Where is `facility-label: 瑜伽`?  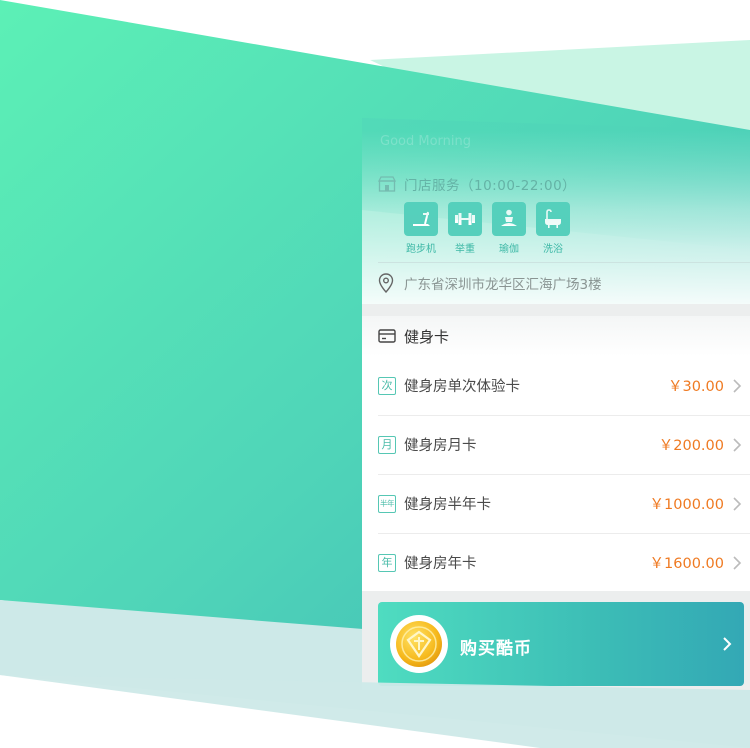
facility-label: 瑜伽 is located at coordinates (509, 249).